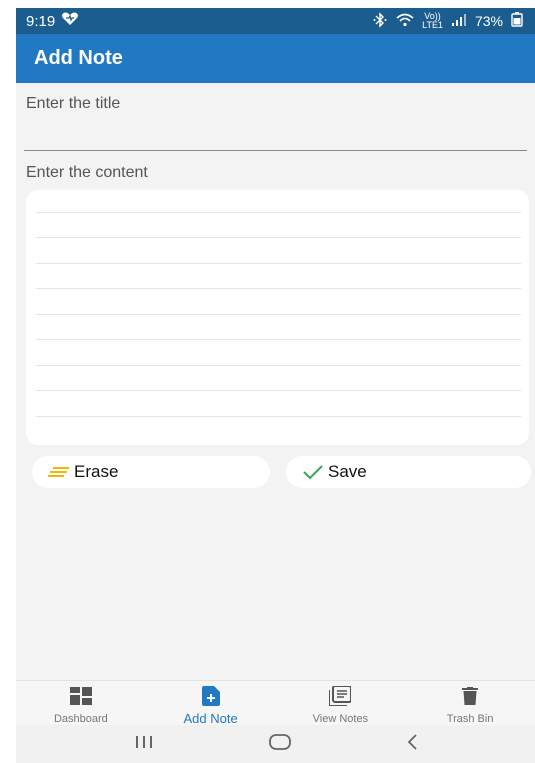  I want to click on bluetooth-icon, so click(380, 21).